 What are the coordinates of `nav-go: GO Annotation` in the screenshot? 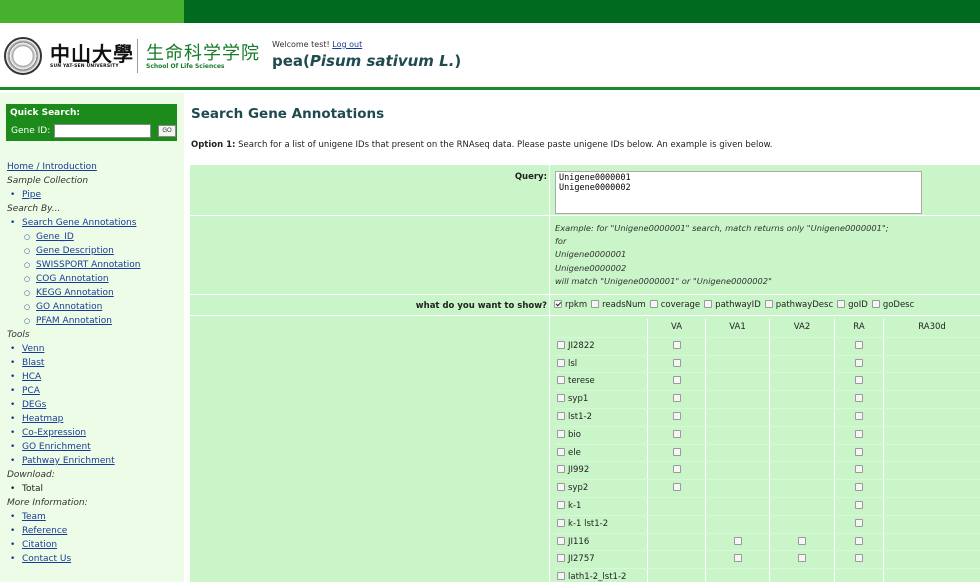 It's located at (69, 307).